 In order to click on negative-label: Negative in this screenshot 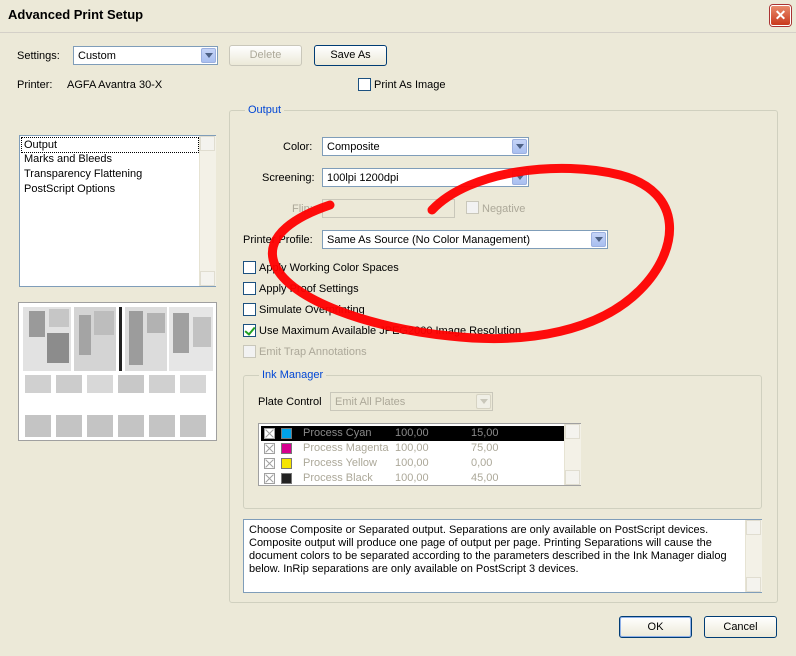, I will do `click(504, 209)`.